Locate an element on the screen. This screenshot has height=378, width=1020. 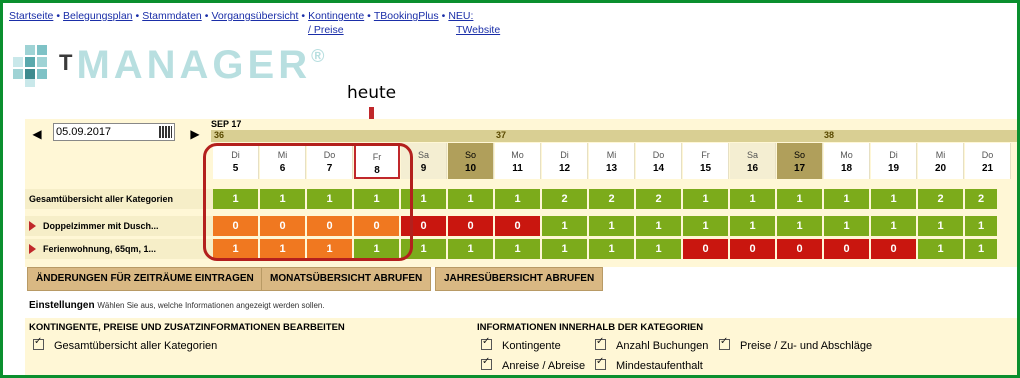
day-14: Do 14 is located at coordinates (659, 161).